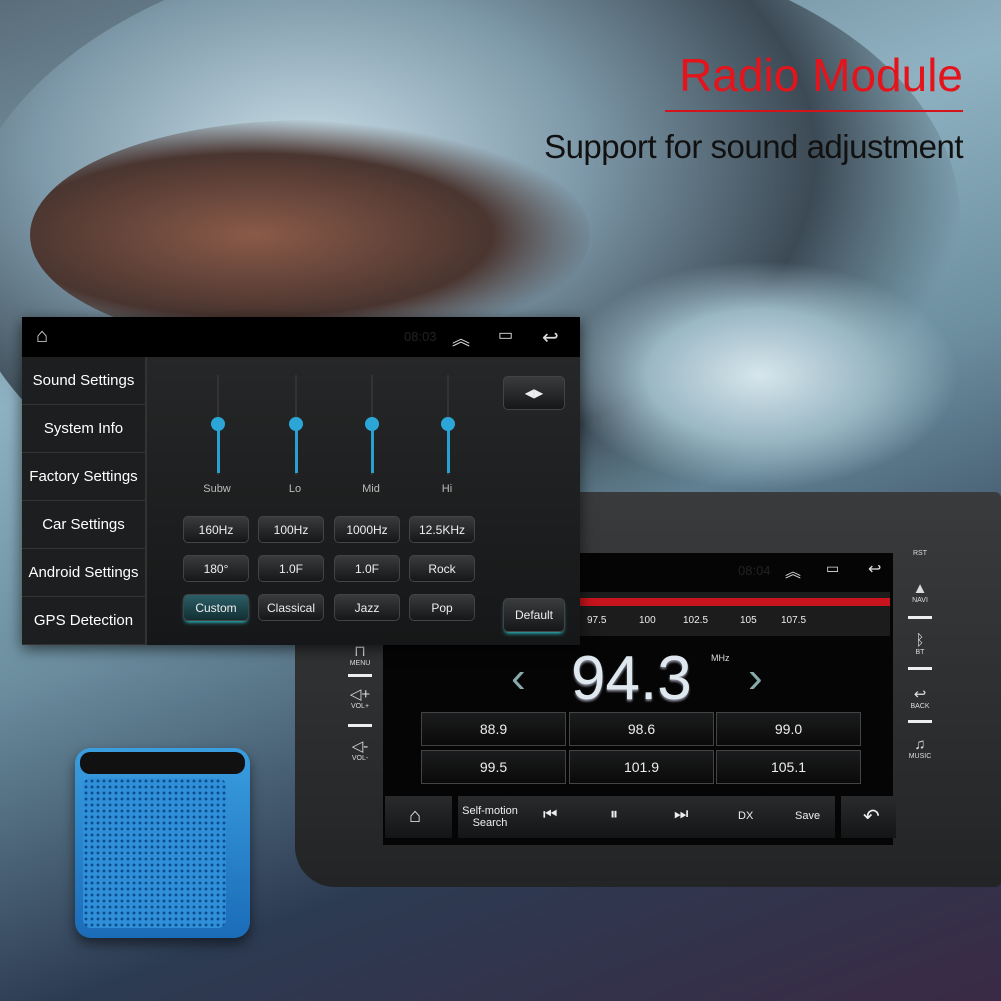 The image size is (1001, 1001). Describe the element at coordinates (647, 620) in the screenshot. I see `scale-tick: 100` at that location.